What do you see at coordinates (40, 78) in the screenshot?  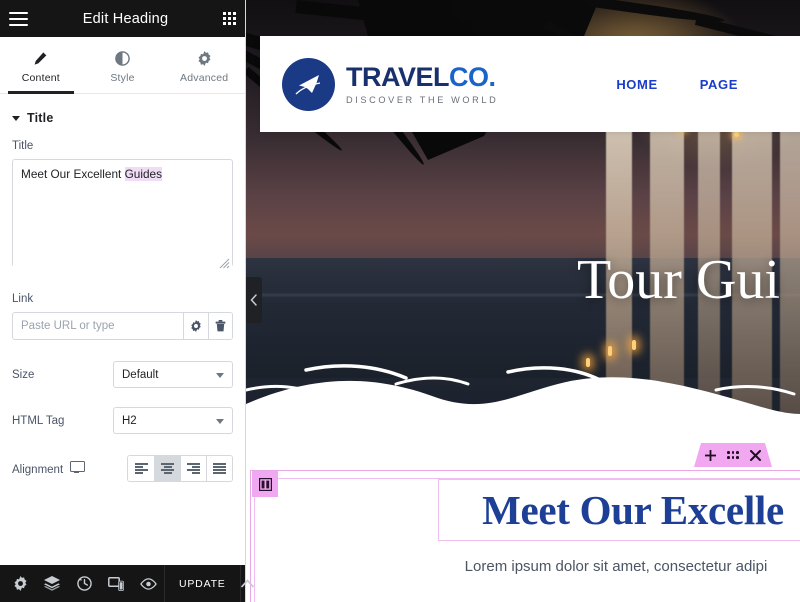 I see `tab-content-label: Content` at bounding box center [40, 78].